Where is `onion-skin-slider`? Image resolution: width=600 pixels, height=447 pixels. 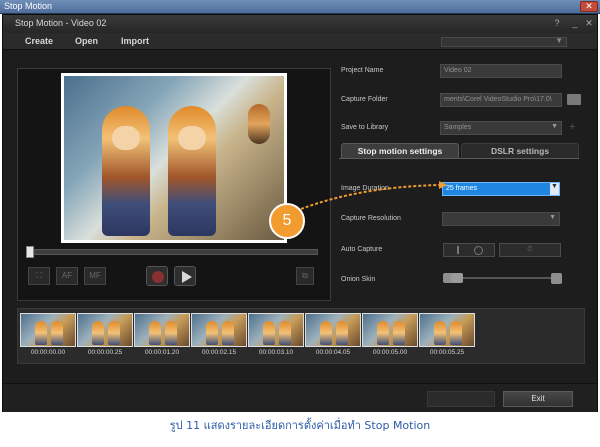
onion-skin-slider is located at coordinates (503, 278).